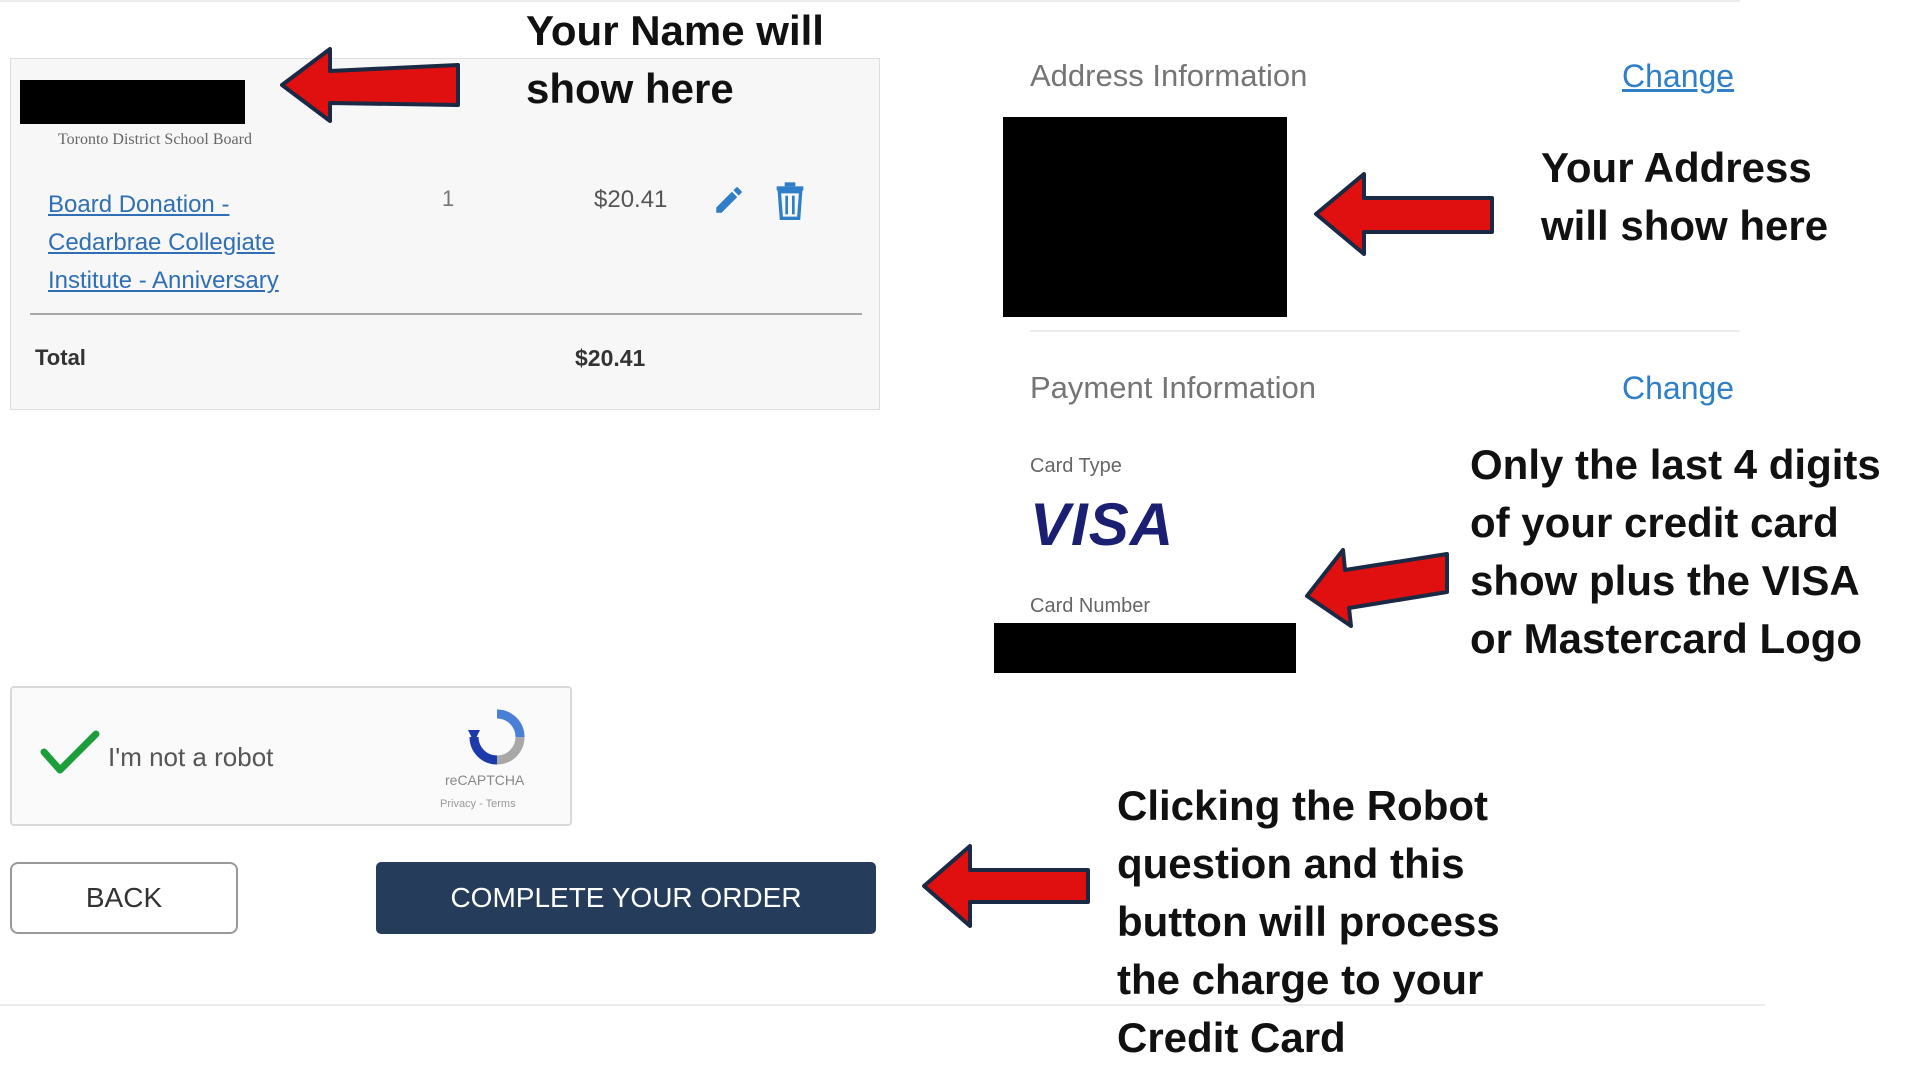 Image resolution: width=1908 pixels, height=1067 pixels. What do you see at coordinates (1665, 580) in the screenshot?
I see `annotation-line: show plus the VISA` at bounding box center [1665, 580].